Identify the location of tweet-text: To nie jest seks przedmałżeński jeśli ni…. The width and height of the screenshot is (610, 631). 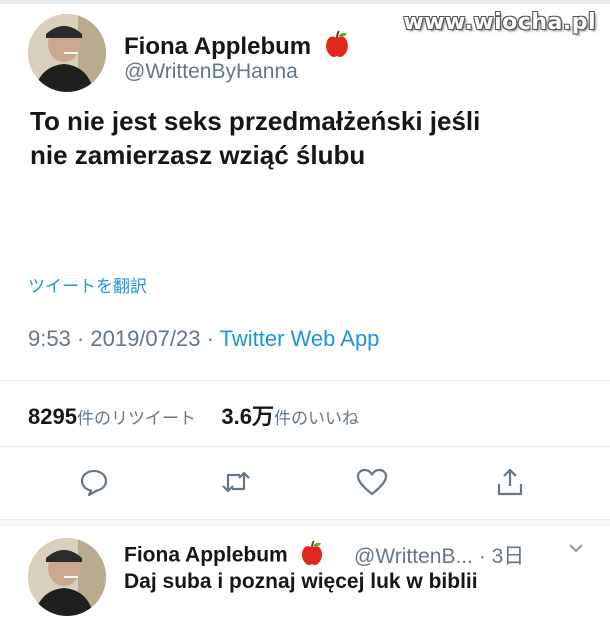
(310, 138).